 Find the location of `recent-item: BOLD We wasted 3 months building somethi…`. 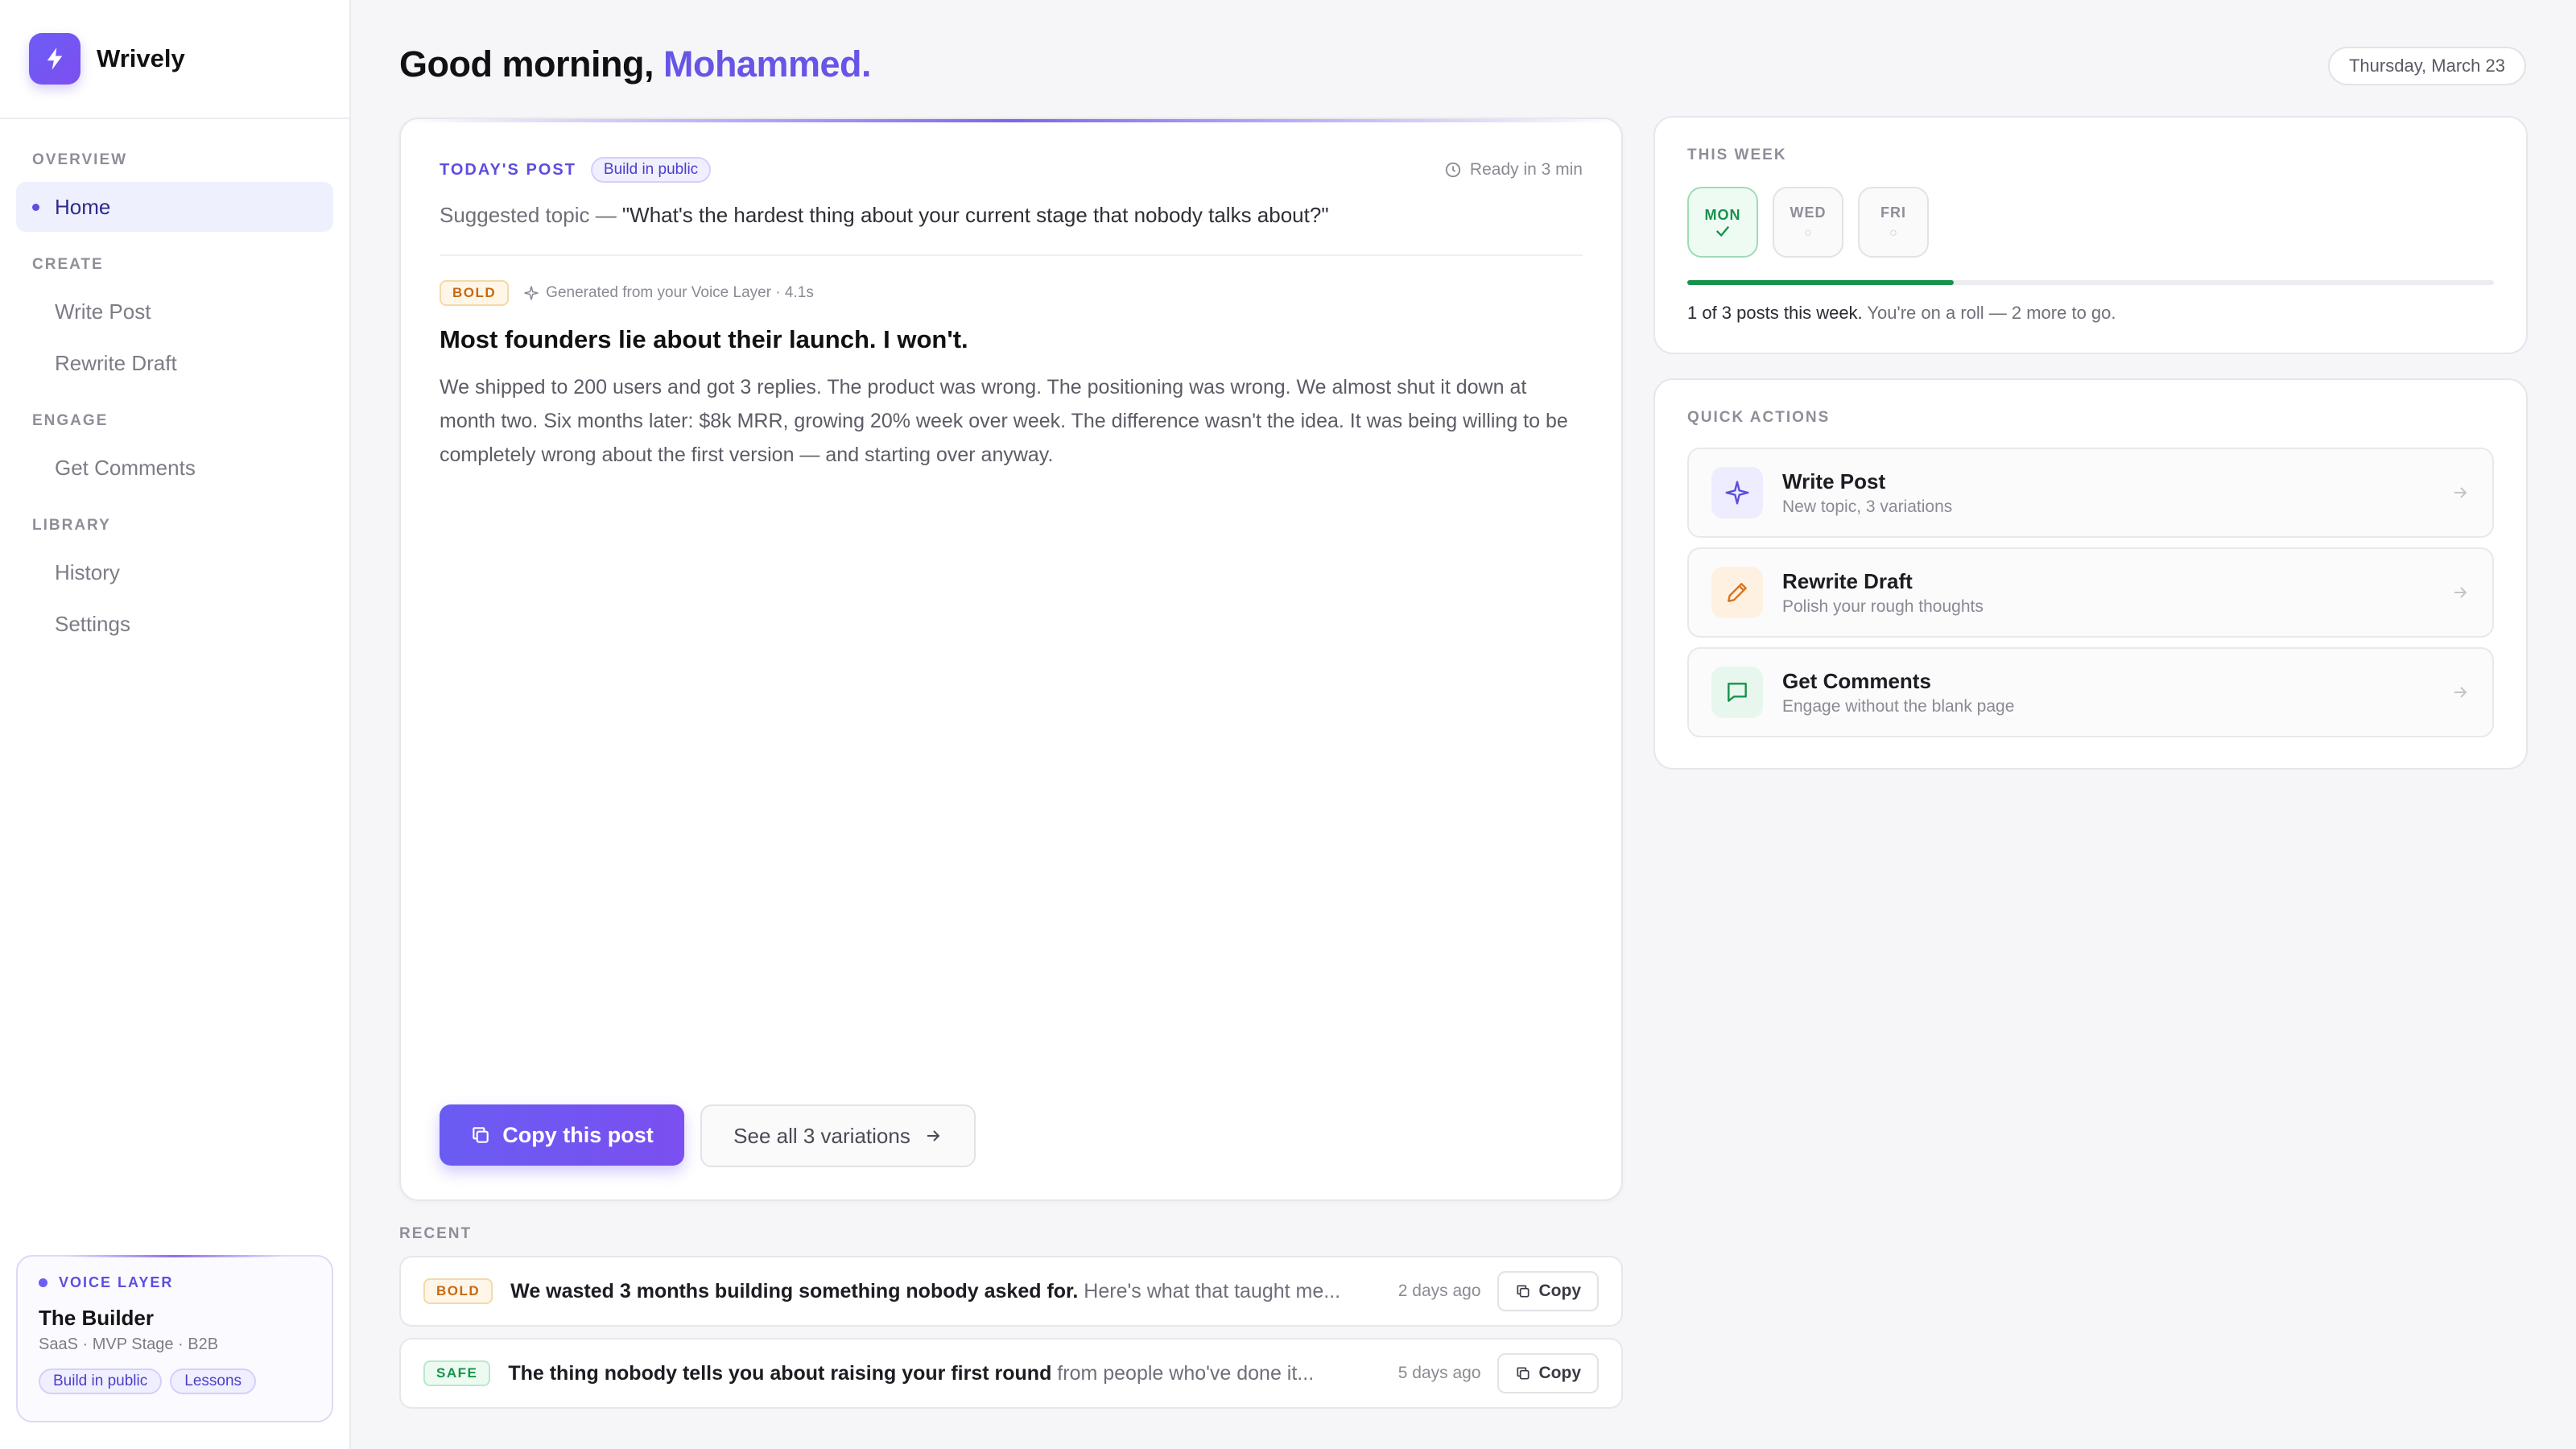

recent-item: BOLD We wasted 3 months building somethi… is located at coordinates (1011, 1291).